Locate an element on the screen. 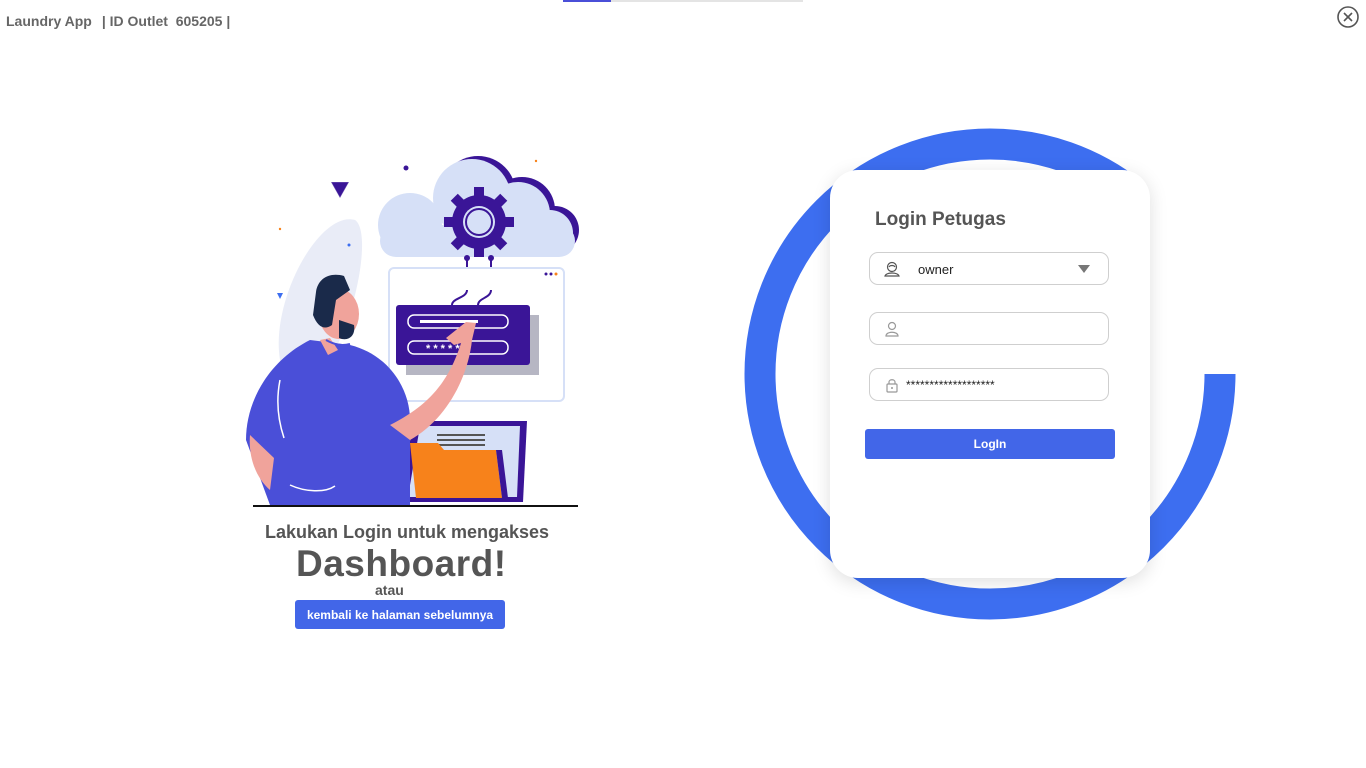 This screenshot has height=768, width=1366. role-select: owner is located at coordinates (989, 268).